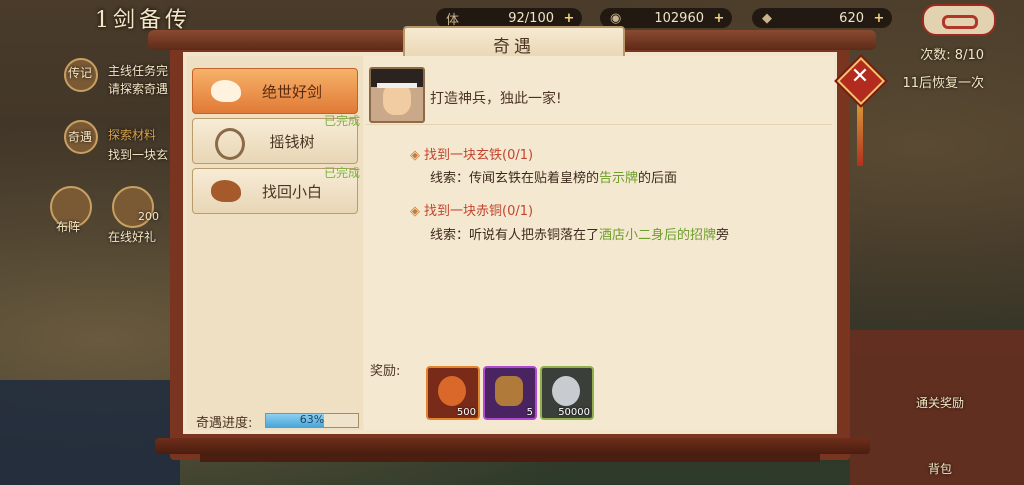 This screenshot has height=485, width=1024. I want to click on silver-coin-icon, so click(566, 391).